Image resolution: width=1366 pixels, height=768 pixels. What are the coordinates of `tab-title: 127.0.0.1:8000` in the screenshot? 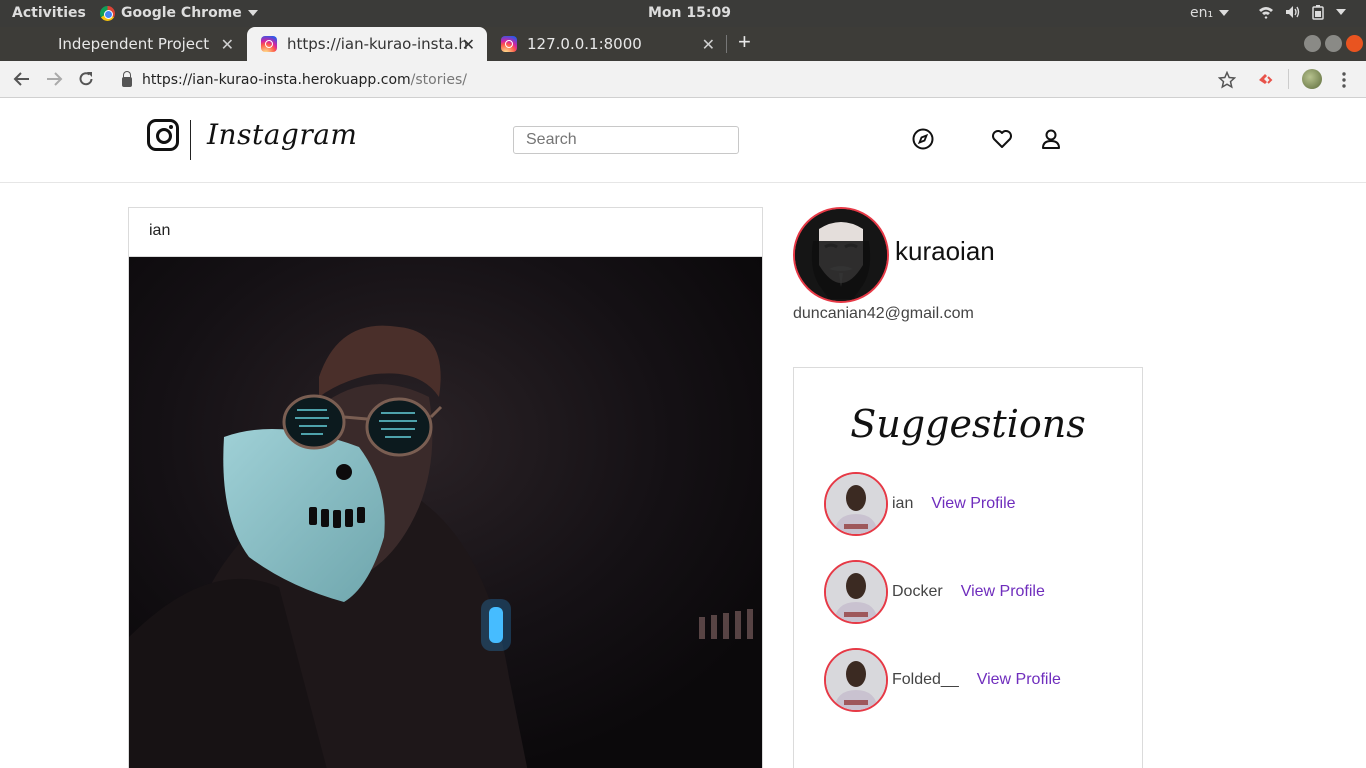 It's located at (584, 44).